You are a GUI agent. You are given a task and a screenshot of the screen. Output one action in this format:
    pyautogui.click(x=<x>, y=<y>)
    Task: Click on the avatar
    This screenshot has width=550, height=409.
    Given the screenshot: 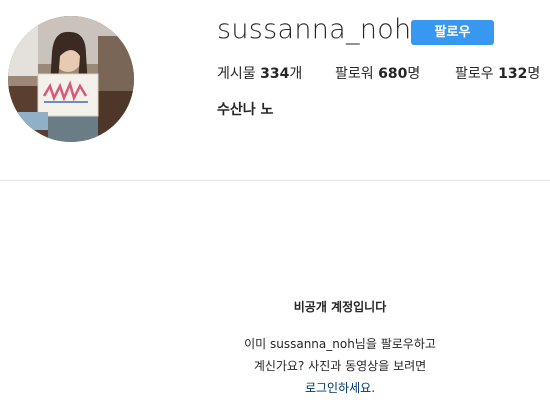 What is the action you would take?
    pyautogui.click(x=71, y=79)
    